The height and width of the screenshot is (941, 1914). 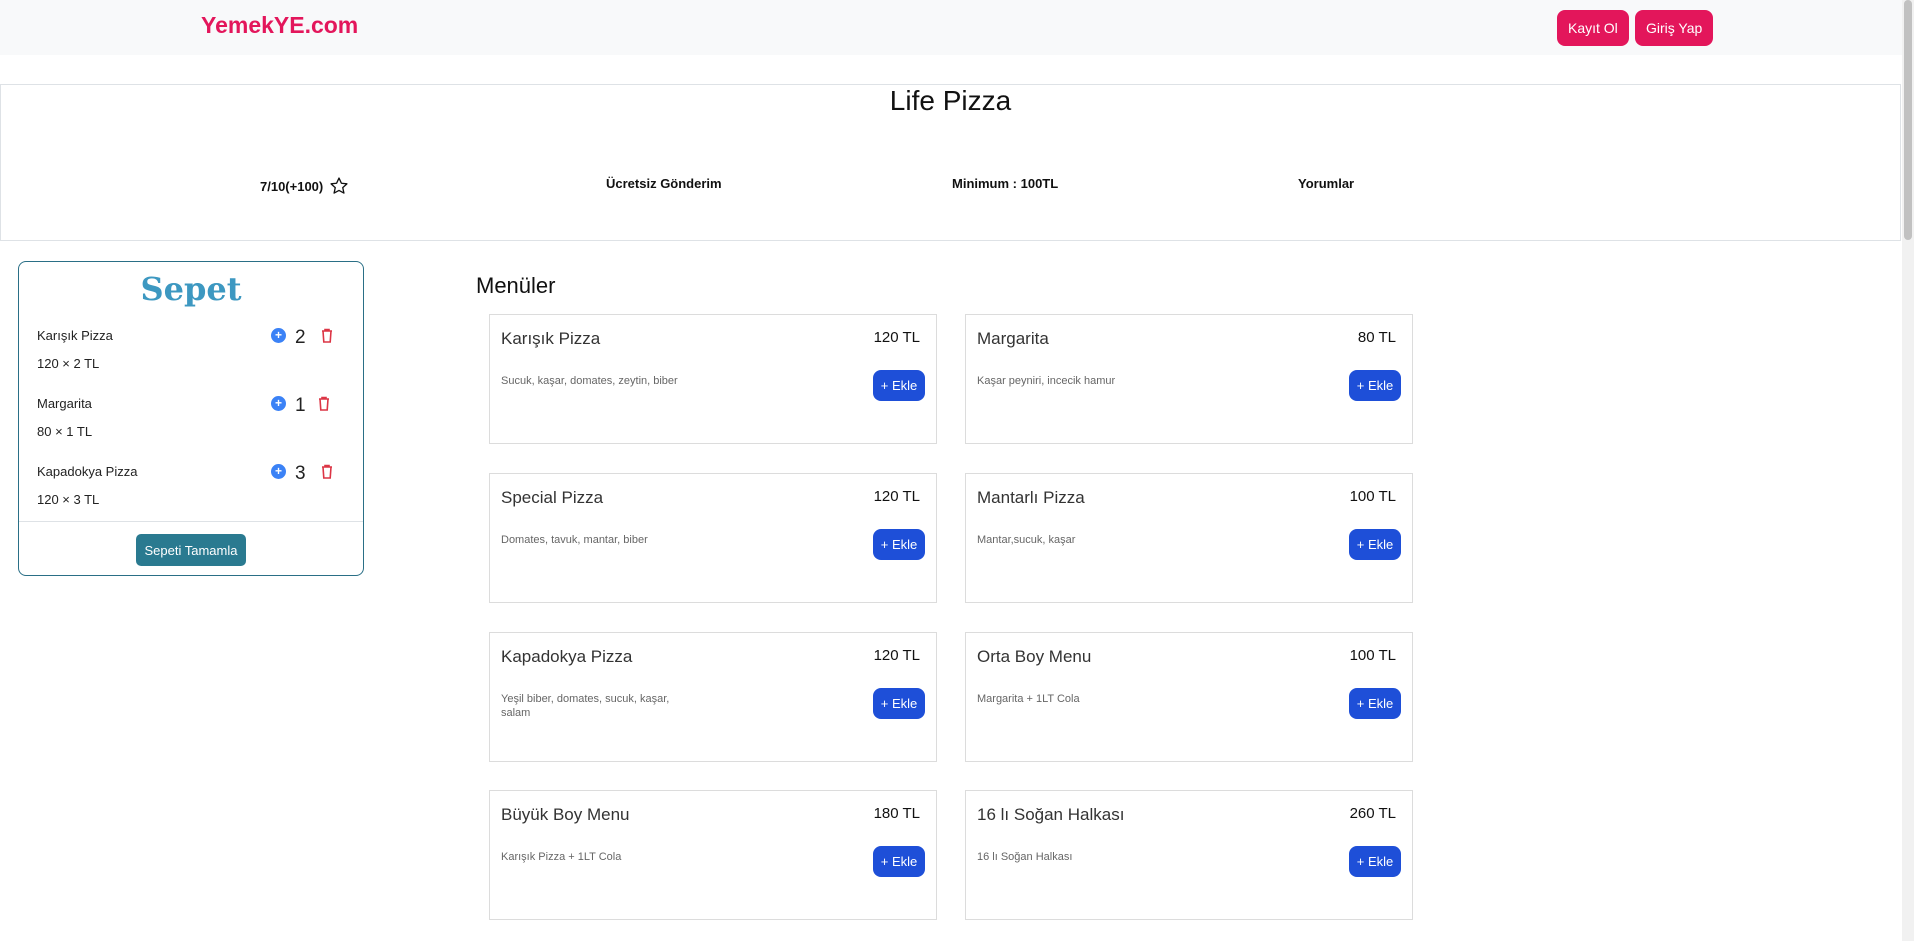 What do you see at coordinates (1028, 699) in the screenshot?
I see `menu-item-description: Margarita + 1LT Cola` at bounding box center [1028, 699].